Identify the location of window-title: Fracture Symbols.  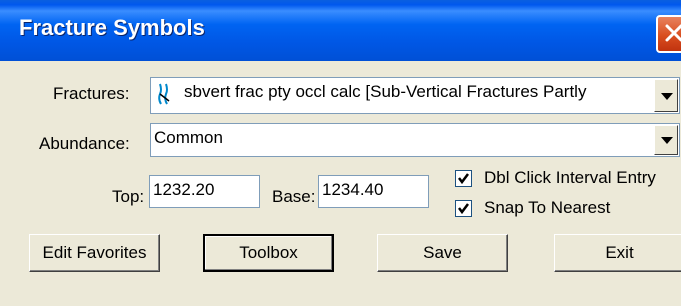
(112, 27).